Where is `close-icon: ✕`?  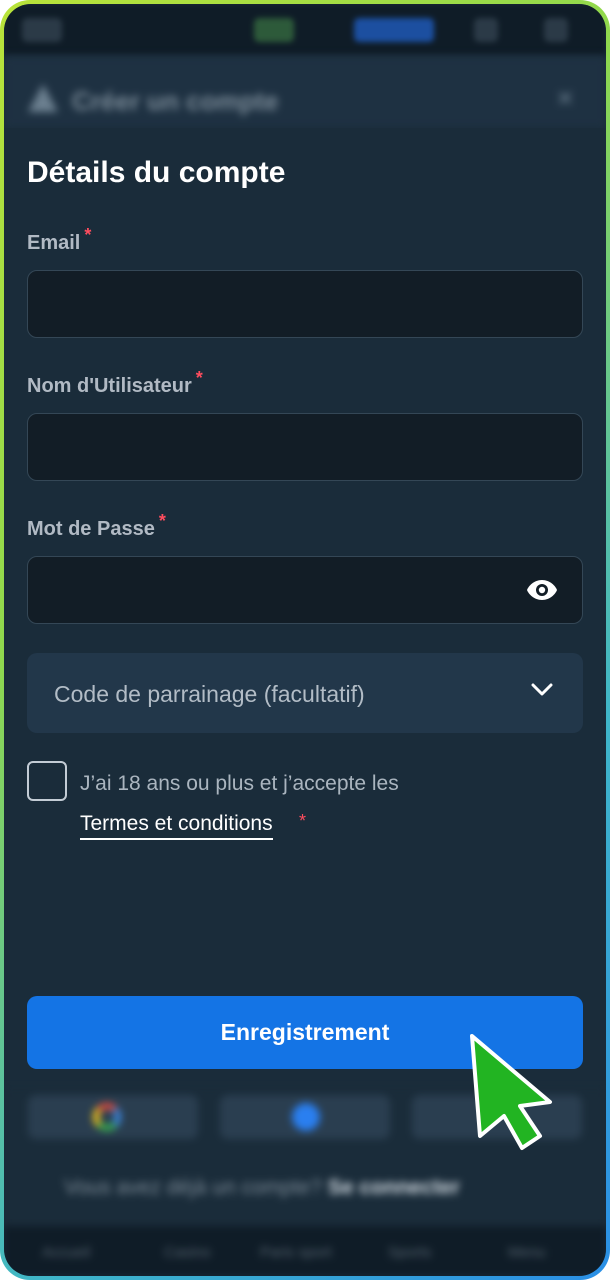
close-icon: ✕ is located at coordinates (568, 98).